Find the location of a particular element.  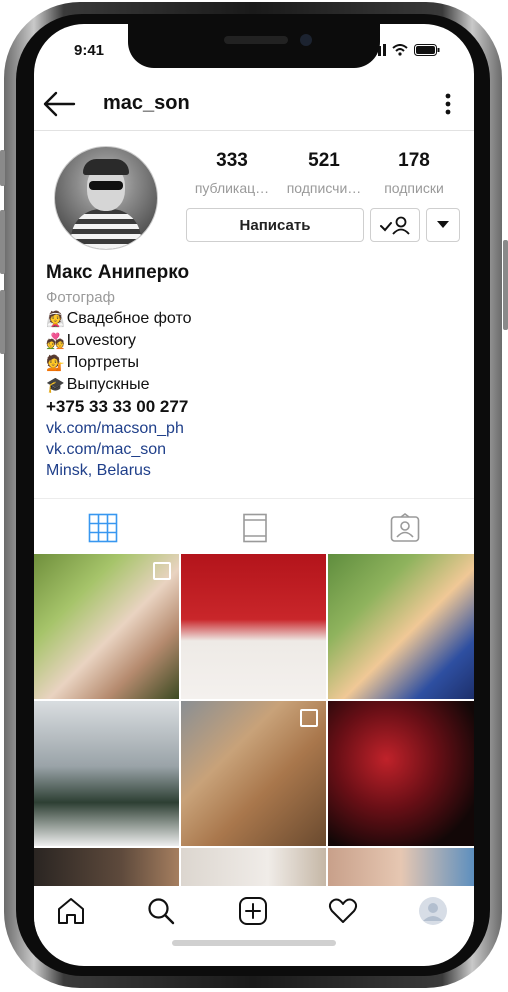

bio-text: Свадебное фото is located at coordinates (129, 318).